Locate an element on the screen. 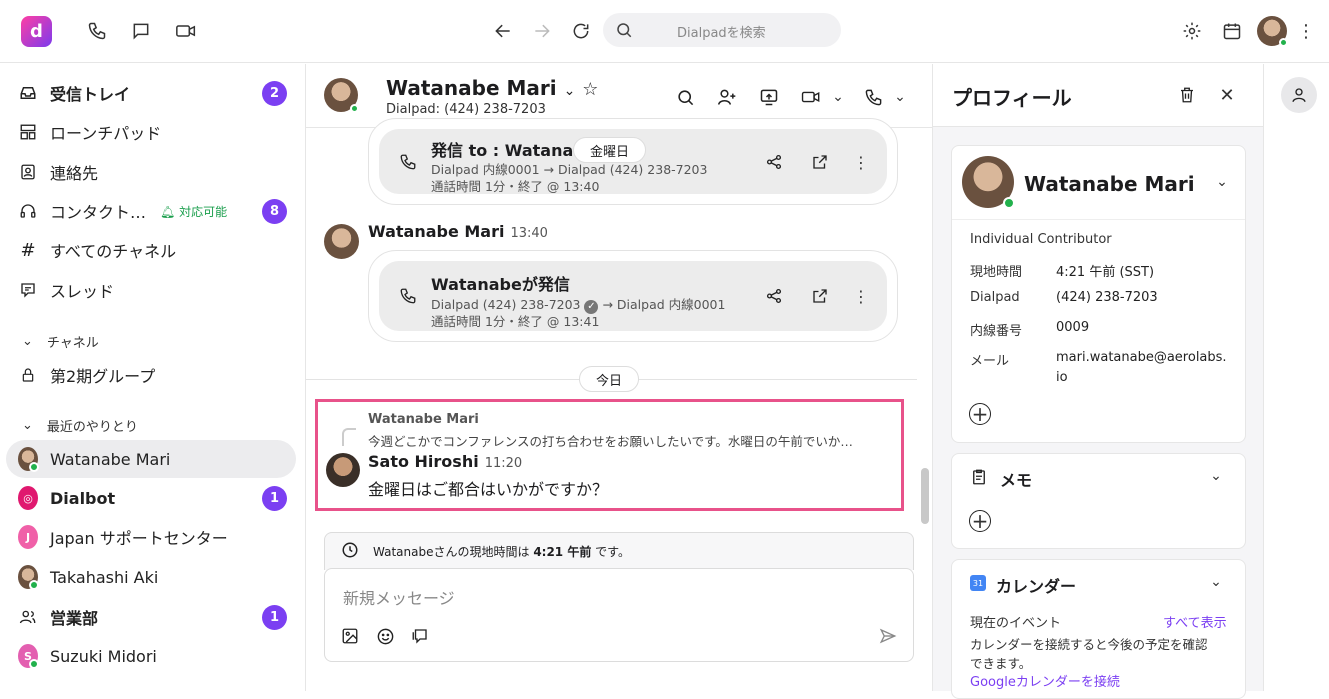 Image resolution: width=1329 pixels, height=699 pixels. contacts-icon is located at coordinates (28, 172).